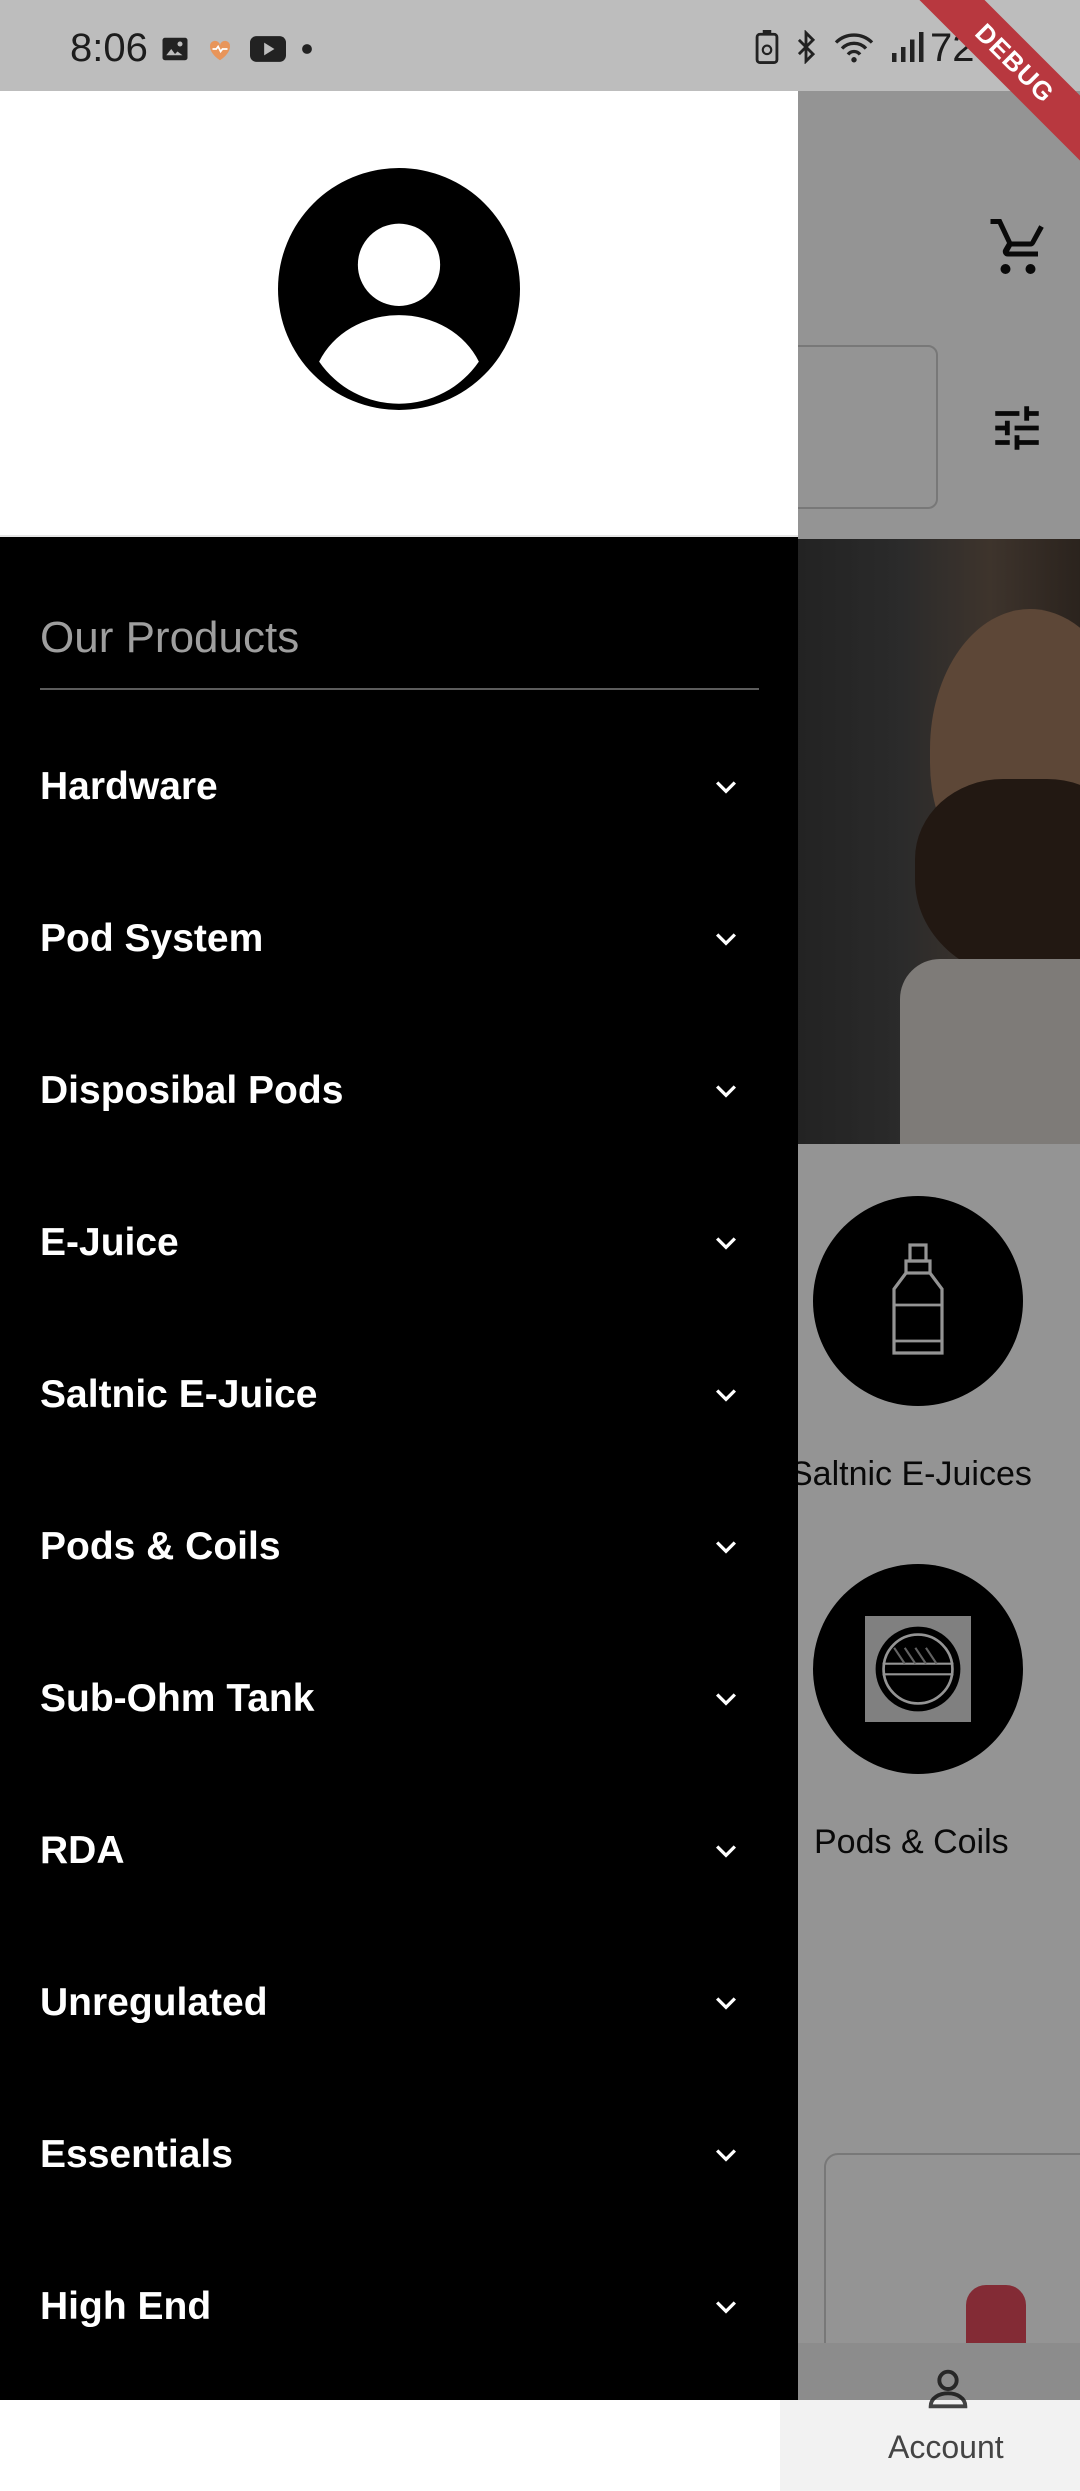  I want to click on menu-item-label: Unregulated, so click(154, 2002).